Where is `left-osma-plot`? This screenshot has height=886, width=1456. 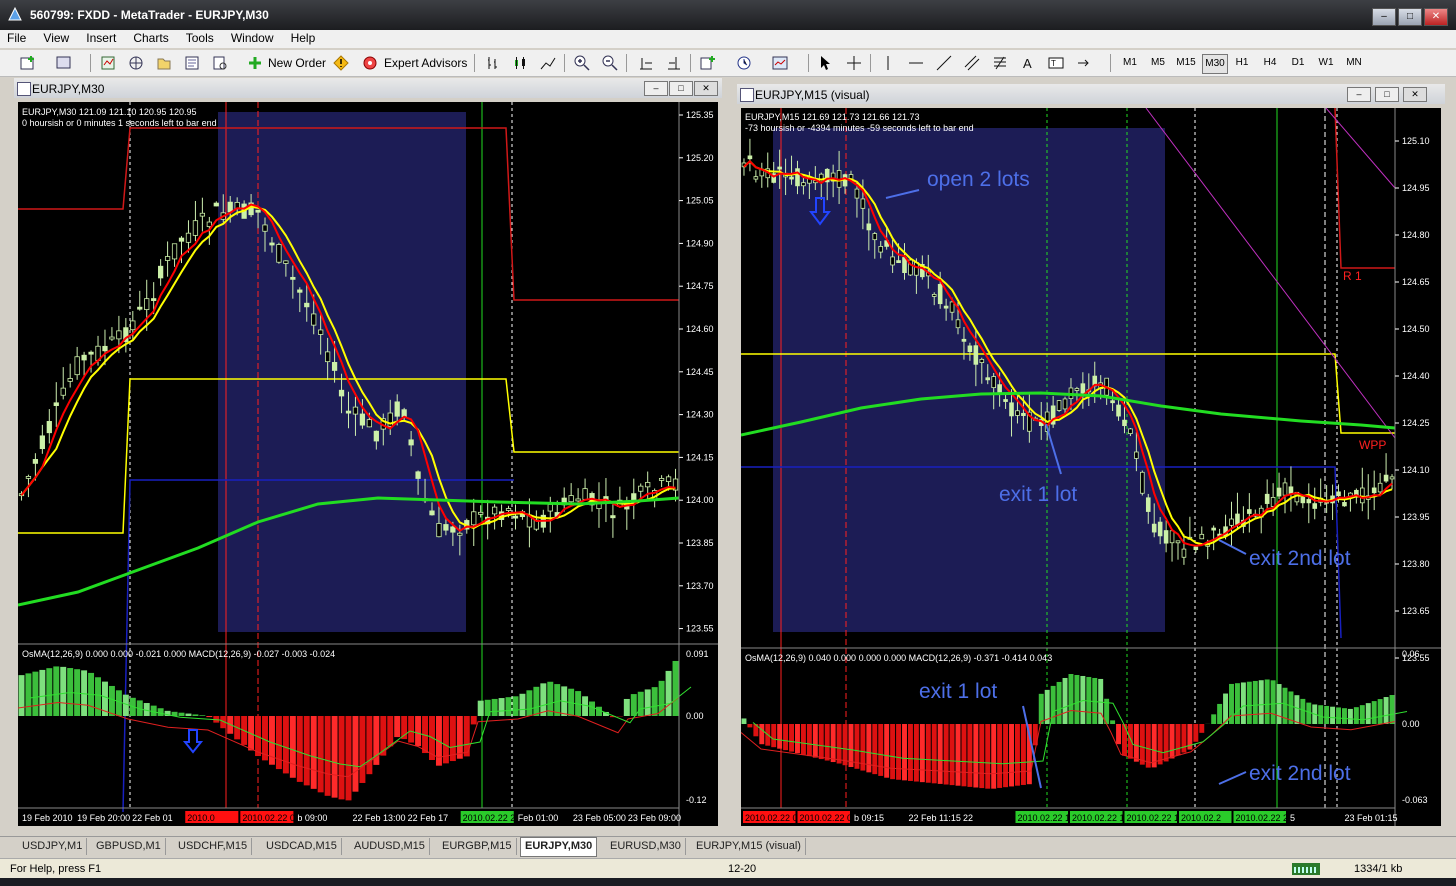 left-osma-plot is located at coordinates (354, 730).